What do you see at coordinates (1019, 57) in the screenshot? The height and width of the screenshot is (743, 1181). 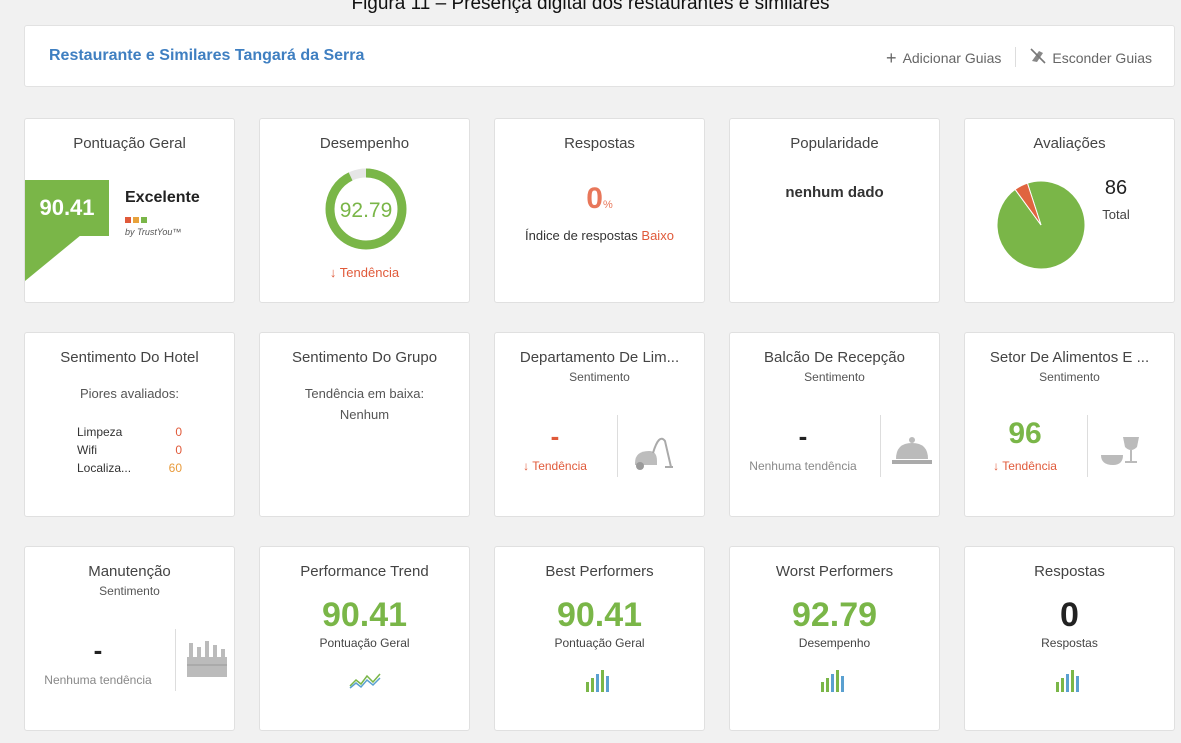 I see `header-actions: + Adicionar Guias Esconder Guias` at bounding box center [1019, 57].